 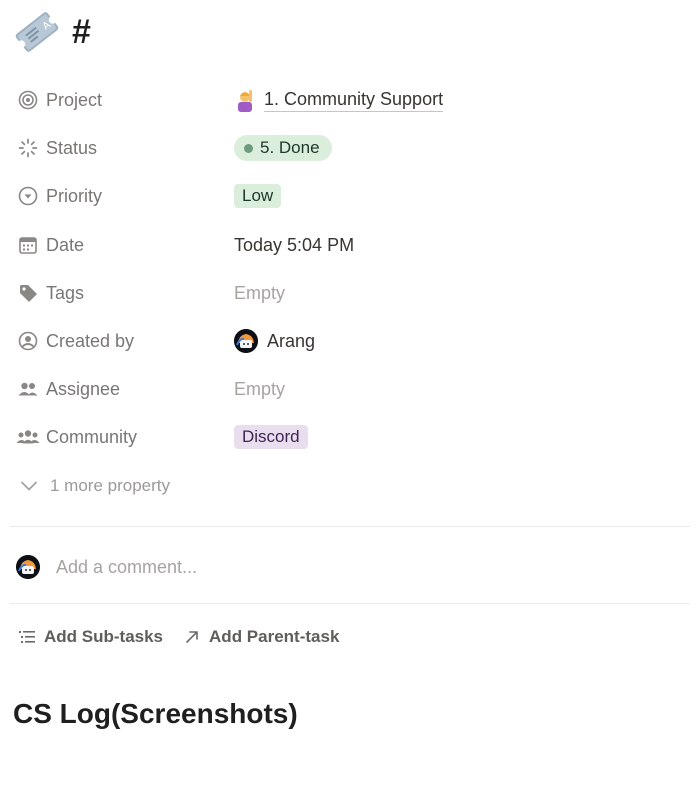 I want to click on tags-value: Empty, so click(x=259, y=293).